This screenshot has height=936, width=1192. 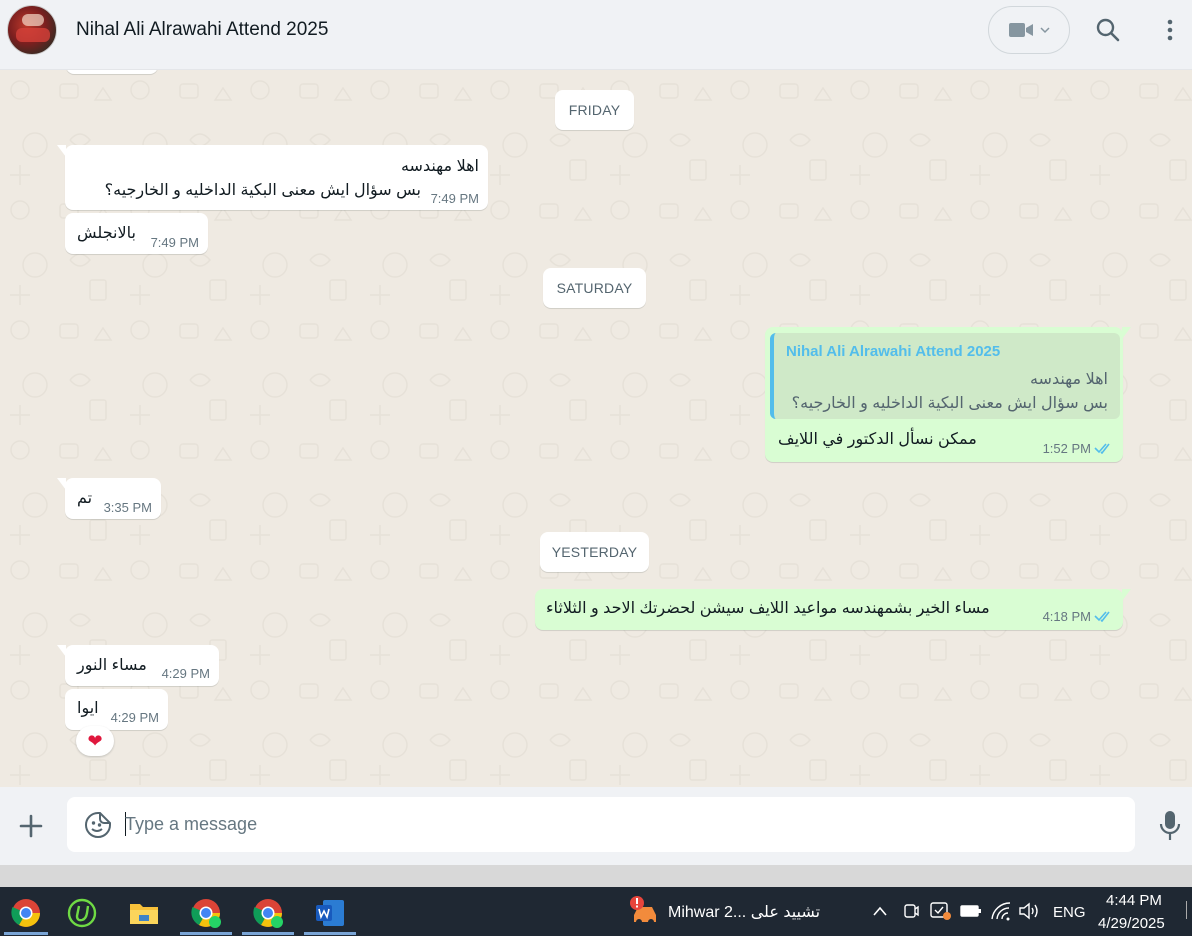 What do you see at coordinates (1131, 923) in the screenshot?
I see `taskbar-clock-date: 4/29/2025` at bounding box center [1131, 923].